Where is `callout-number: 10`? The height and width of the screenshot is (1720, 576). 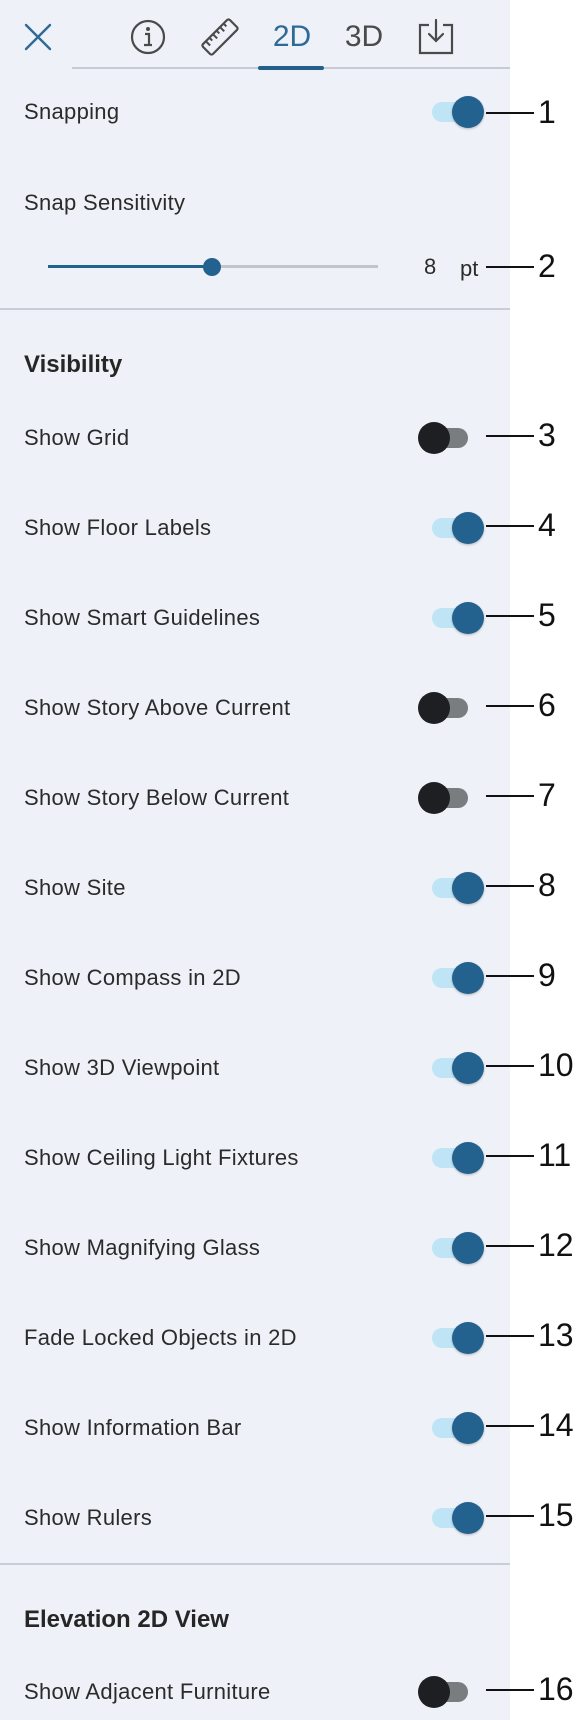
callout-number: 10 is located at coordinates (556, 1065).